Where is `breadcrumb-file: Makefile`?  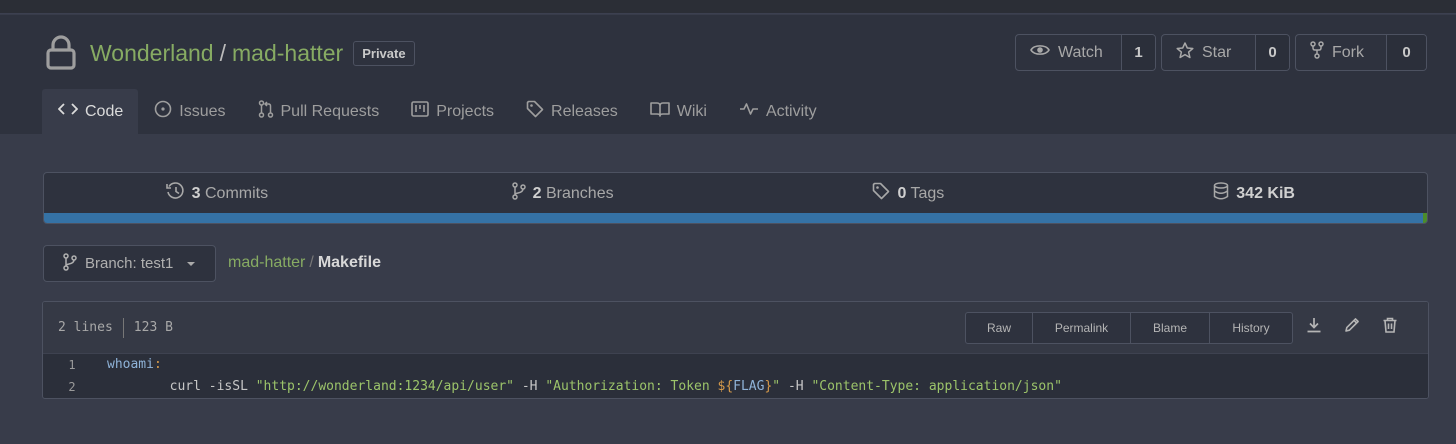 breadcrumb-file: Makefile is located at coordinates (349, 262).